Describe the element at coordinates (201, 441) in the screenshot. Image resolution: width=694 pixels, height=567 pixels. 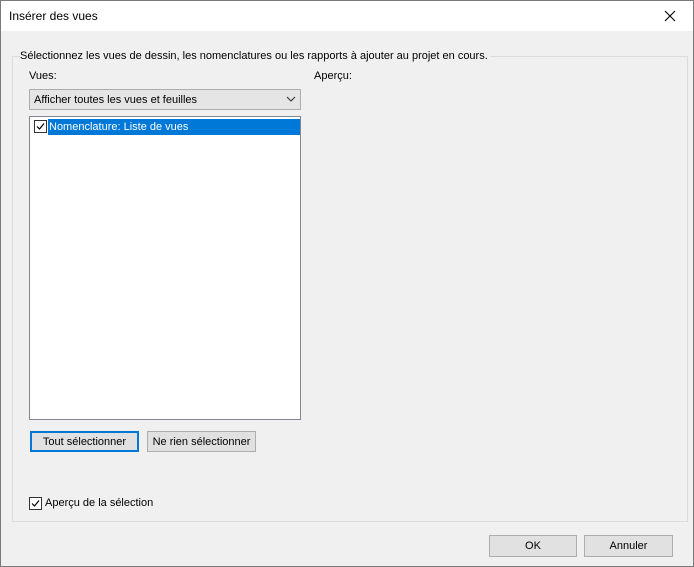
I see `select-none-button: Ne rien sélectionner` at that location.